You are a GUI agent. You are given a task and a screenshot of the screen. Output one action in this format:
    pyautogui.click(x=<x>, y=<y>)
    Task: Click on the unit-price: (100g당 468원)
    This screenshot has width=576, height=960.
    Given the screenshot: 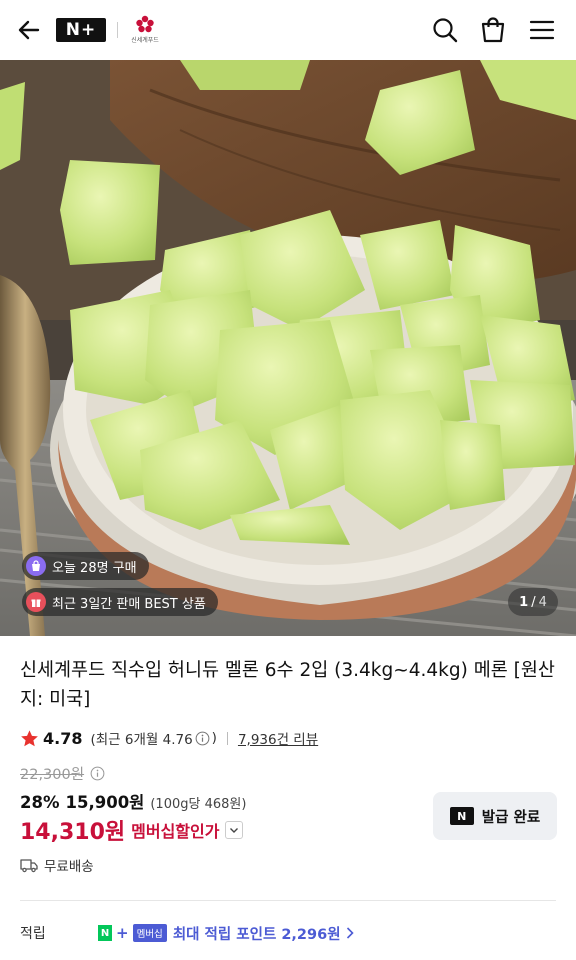 What is the action you would take?
    pyautogui.click(x=198, y=804)
    